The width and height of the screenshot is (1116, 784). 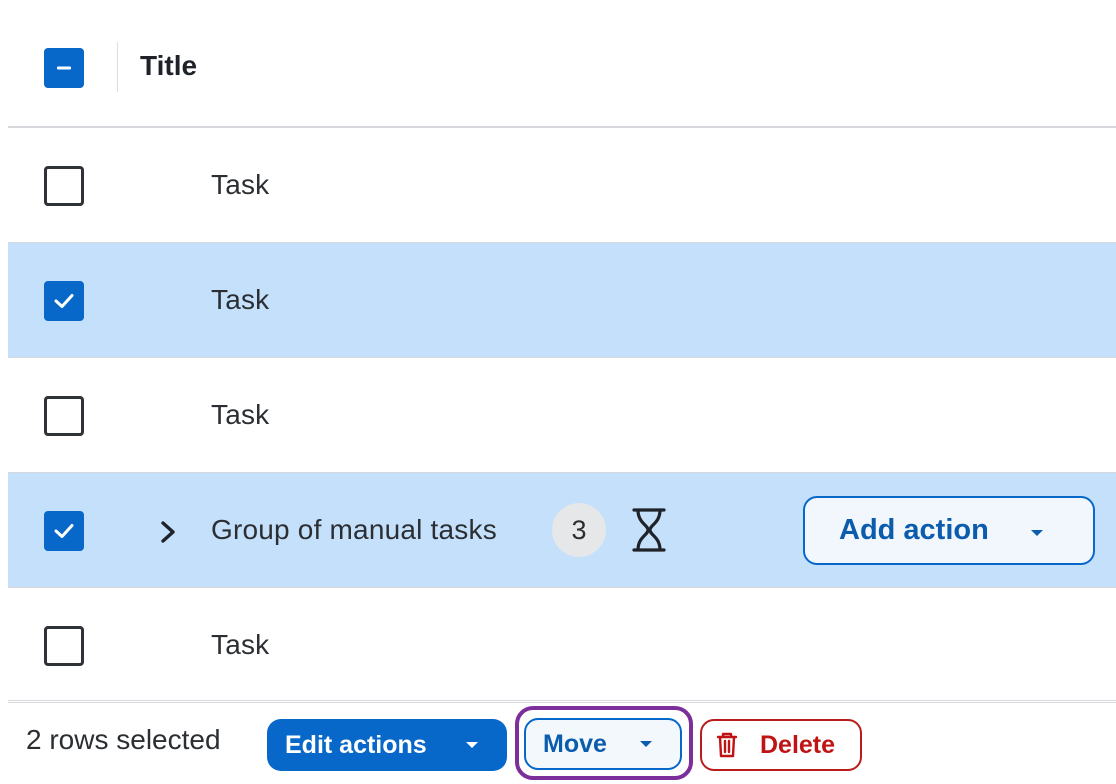 What do you see at coordinates (117, 67) in the screenshot?
I see `column-divider` at bounding box center [117, 67].